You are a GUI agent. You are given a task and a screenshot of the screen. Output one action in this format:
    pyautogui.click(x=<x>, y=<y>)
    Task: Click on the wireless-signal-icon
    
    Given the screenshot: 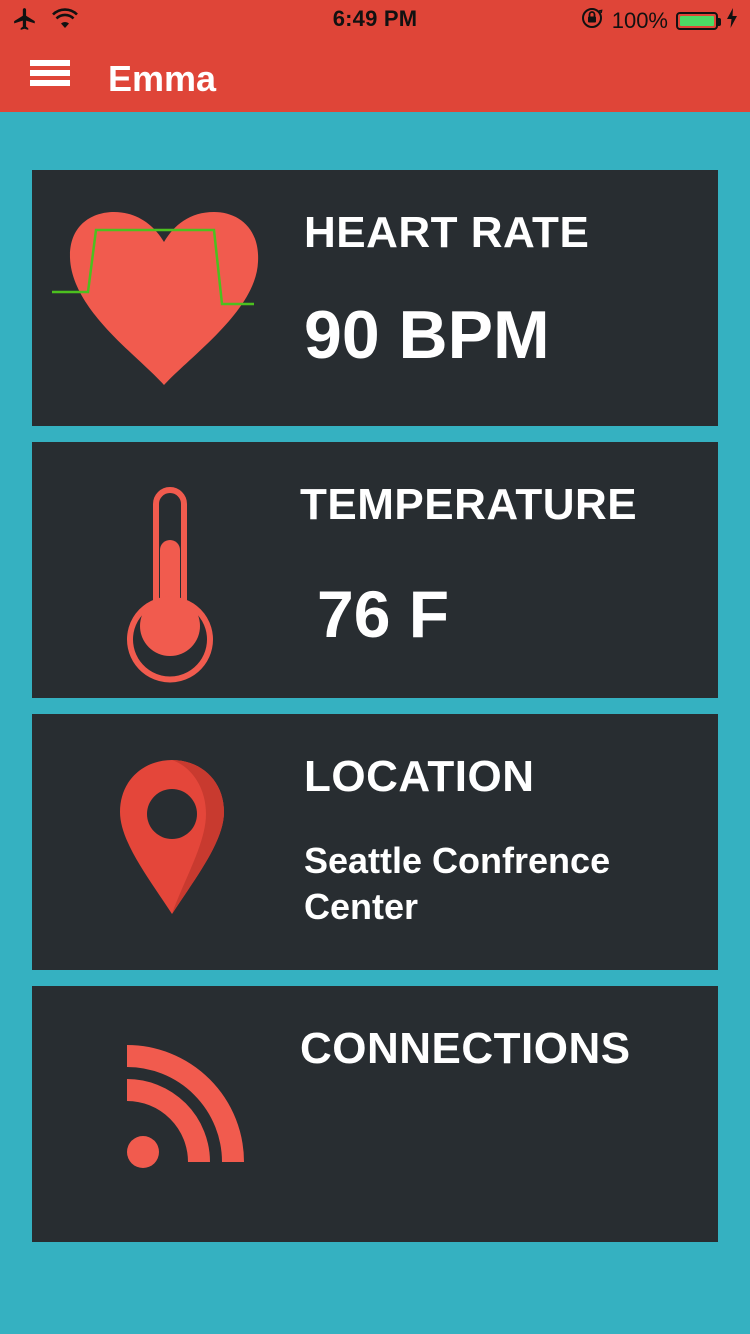 What is the action you would take?
    pyautogui.click(x=167, y=1114)
    